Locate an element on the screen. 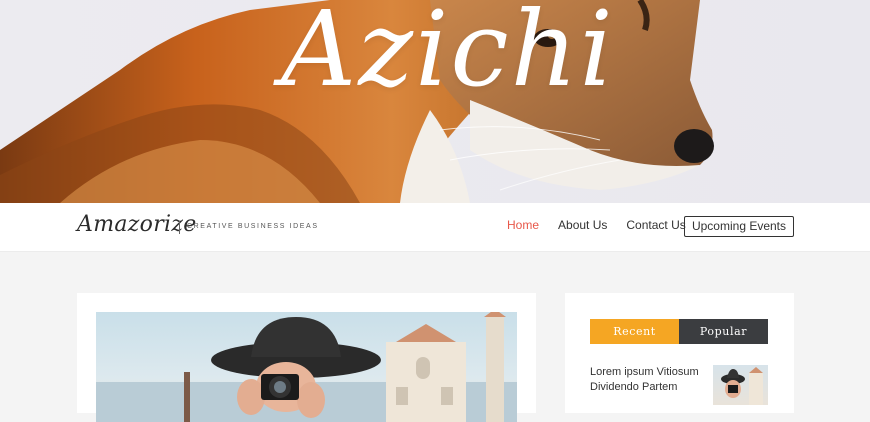  sidebar-thumbnail-image is located at coordinates (742, 386).